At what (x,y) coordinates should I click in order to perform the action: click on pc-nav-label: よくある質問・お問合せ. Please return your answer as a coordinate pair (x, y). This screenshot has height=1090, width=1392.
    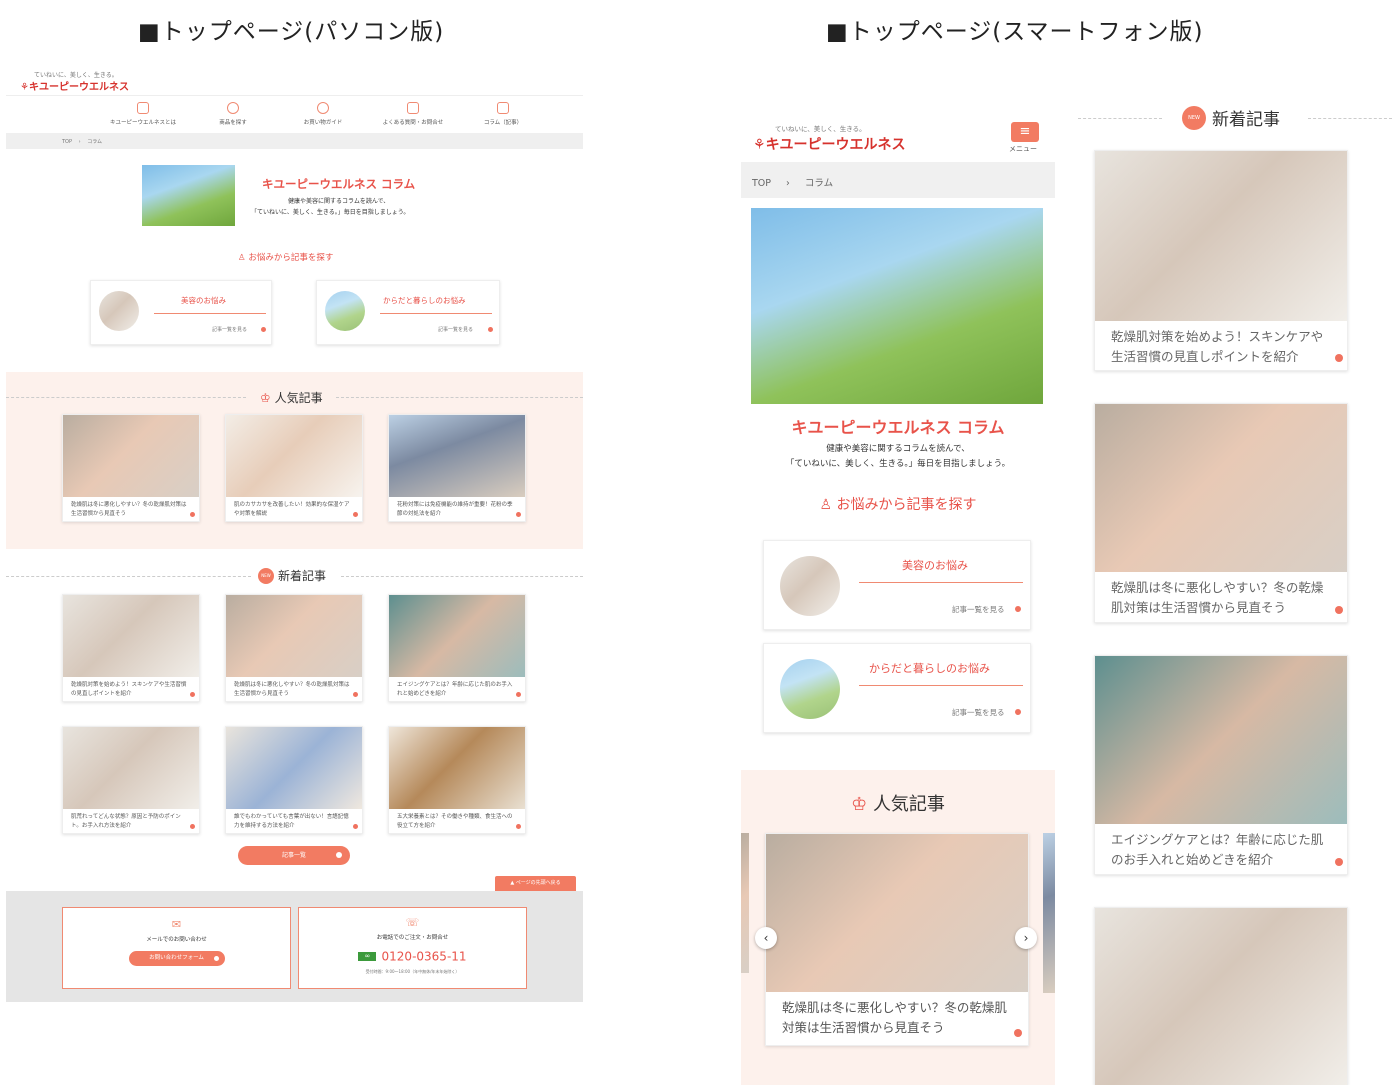
    Looking at the image, I should click on (413, 123).